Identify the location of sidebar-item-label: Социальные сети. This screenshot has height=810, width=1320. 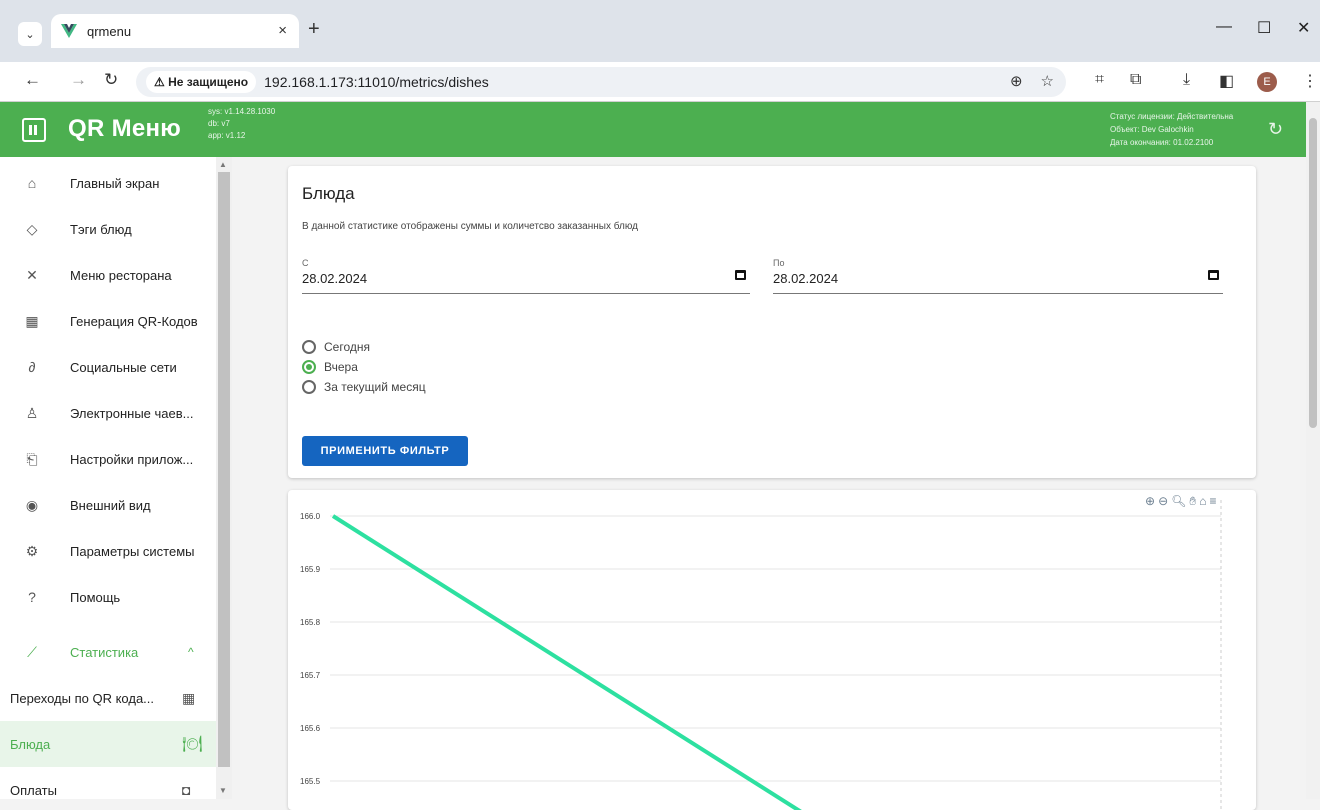
(123, 367).